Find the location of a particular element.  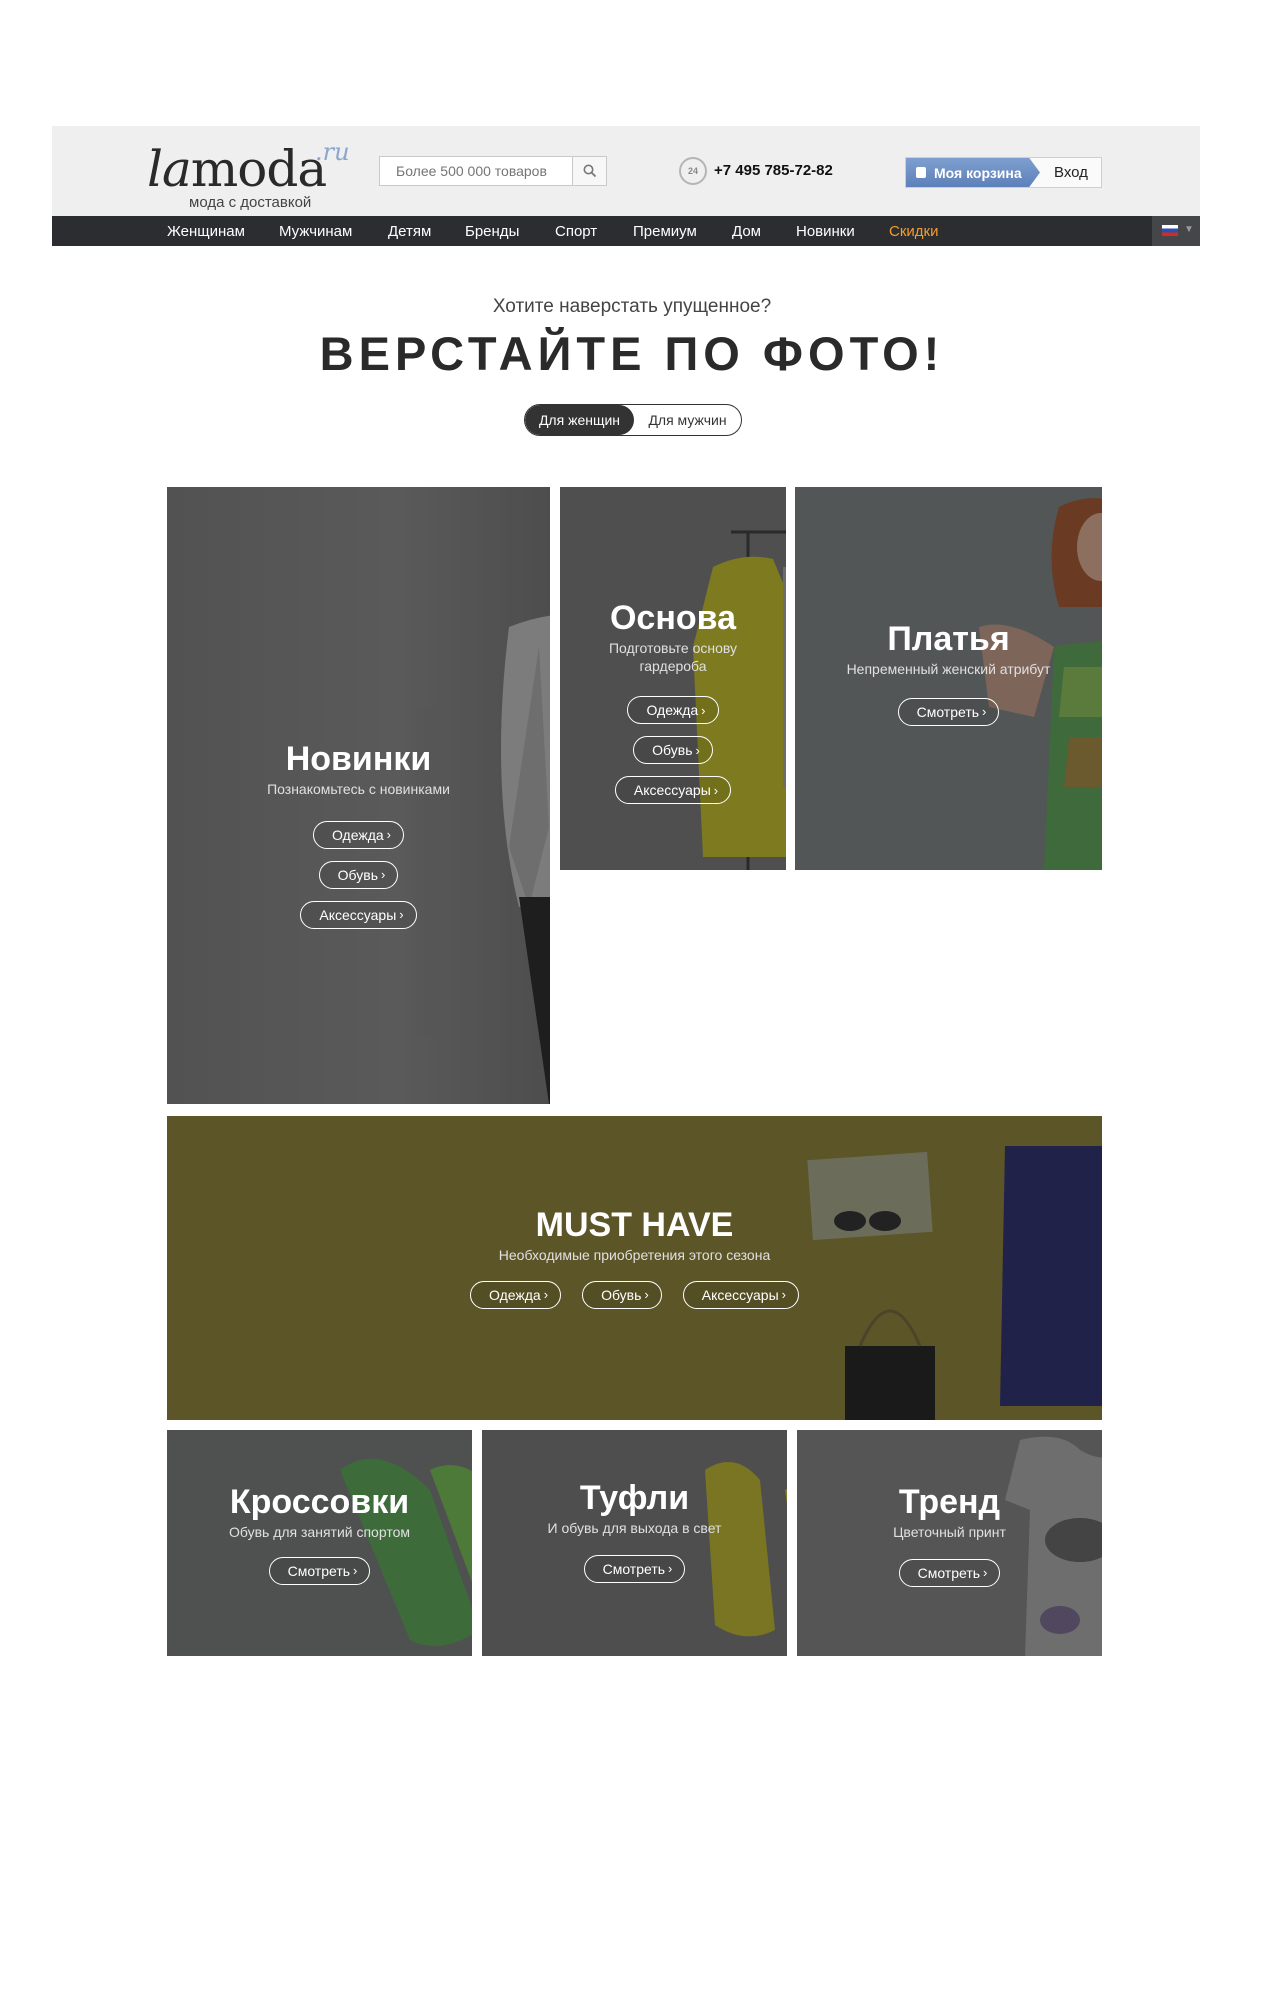

tile-title: Кроссовки is located at coordinates (319, 1502).